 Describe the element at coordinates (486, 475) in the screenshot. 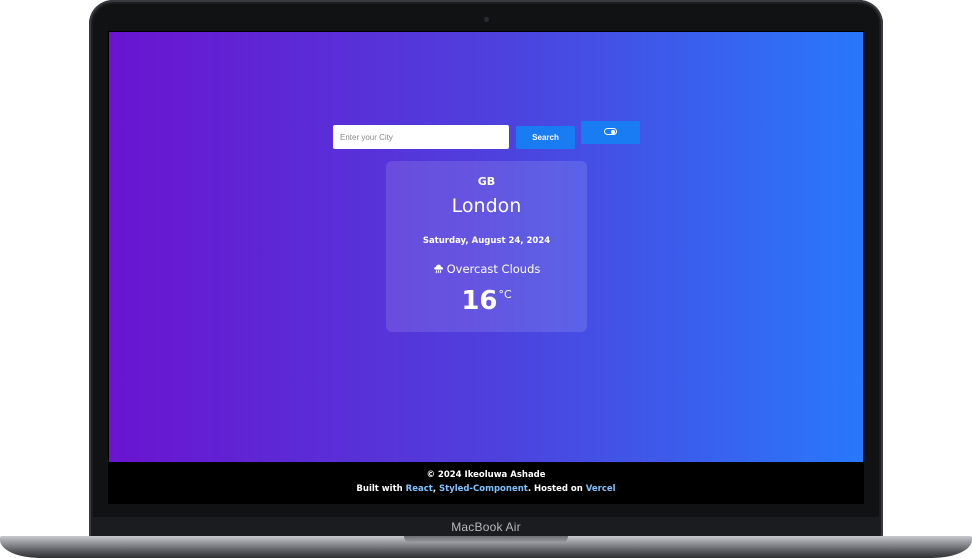

I see `footer-copyright: © 2024 Ikeoluwa Ashade` at that location.